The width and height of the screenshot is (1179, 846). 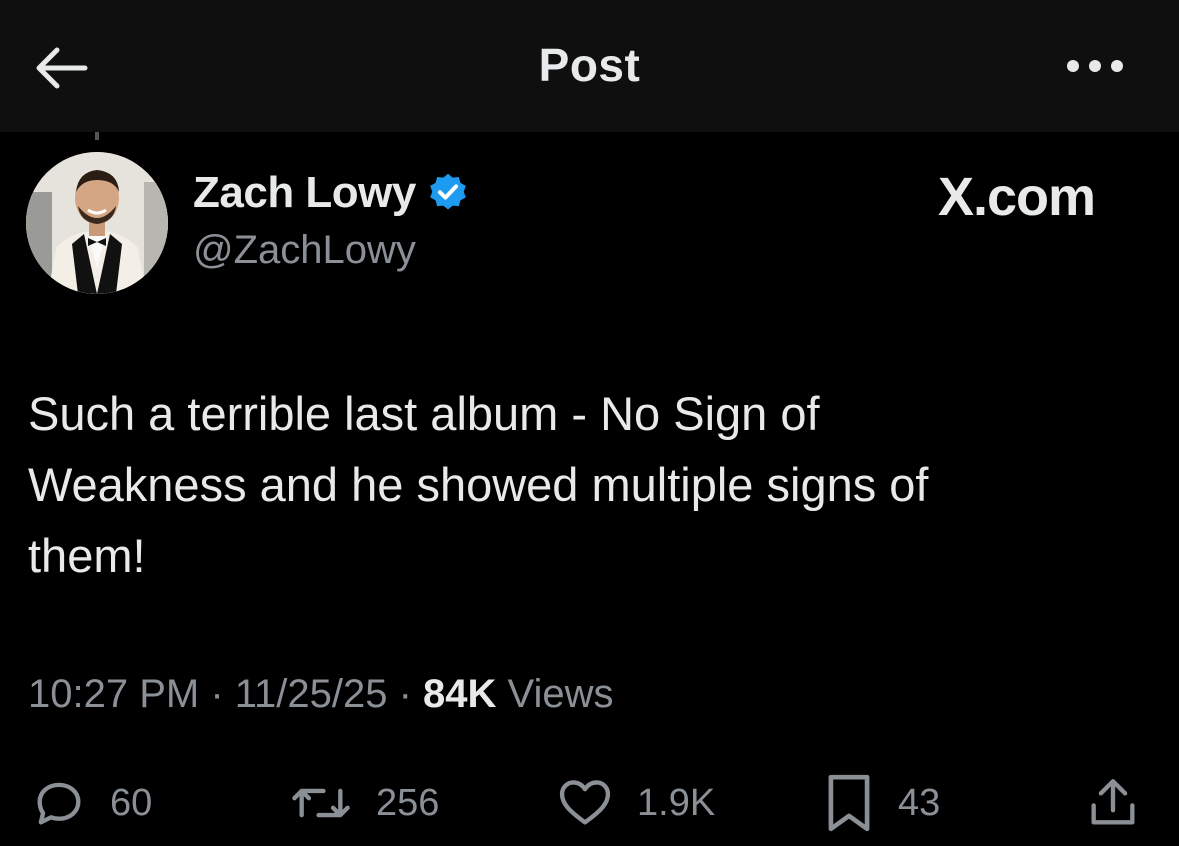 What do you see at coordinates (363, 803) in the screenshot?
I see `repost-button: 256` at bounding box center [363, 803].